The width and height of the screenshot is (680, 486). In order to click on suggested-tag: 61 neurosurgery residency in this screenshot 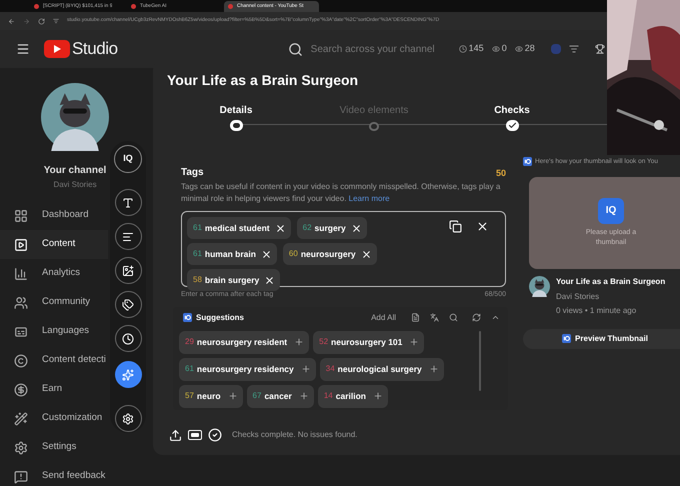, I will do `click(247, 369)`.